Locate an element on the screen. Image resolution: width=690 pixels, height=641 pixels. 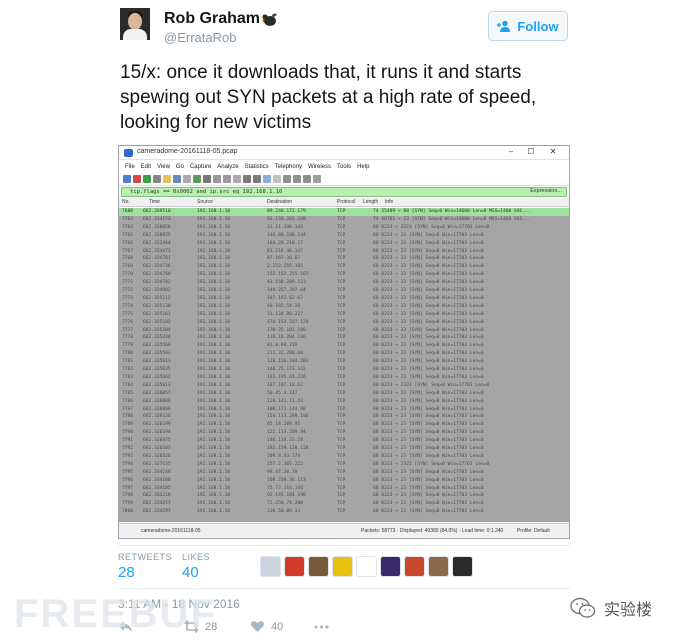
packet-destination: 65.18.209.95 is located at coordinates (284, 425).